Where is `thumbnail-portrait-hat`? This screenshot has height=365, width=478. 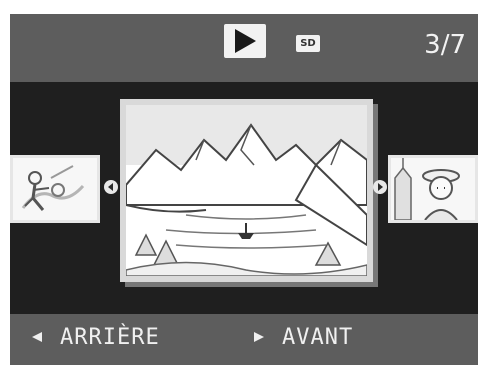
thumbnail-portrait-hat is located at coordinates (433, 189).